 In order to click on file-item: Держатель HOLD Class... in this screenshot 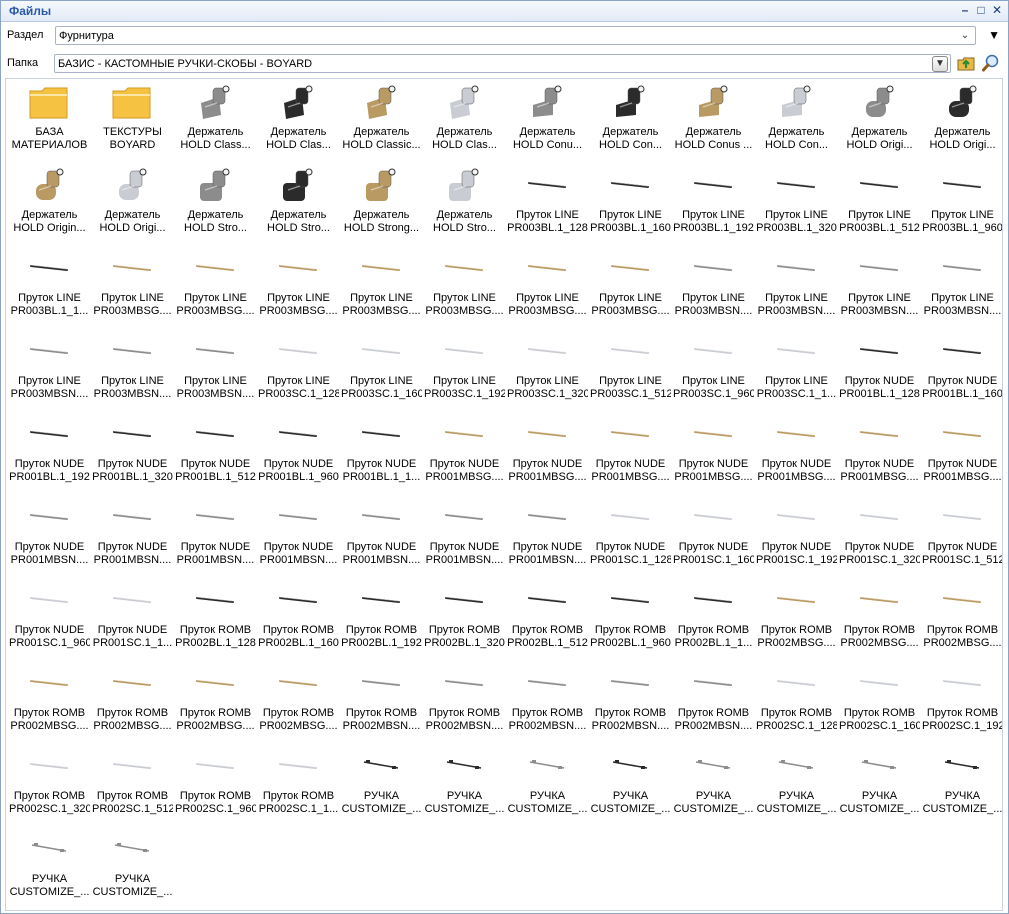, I will do `click(215, 122)`.